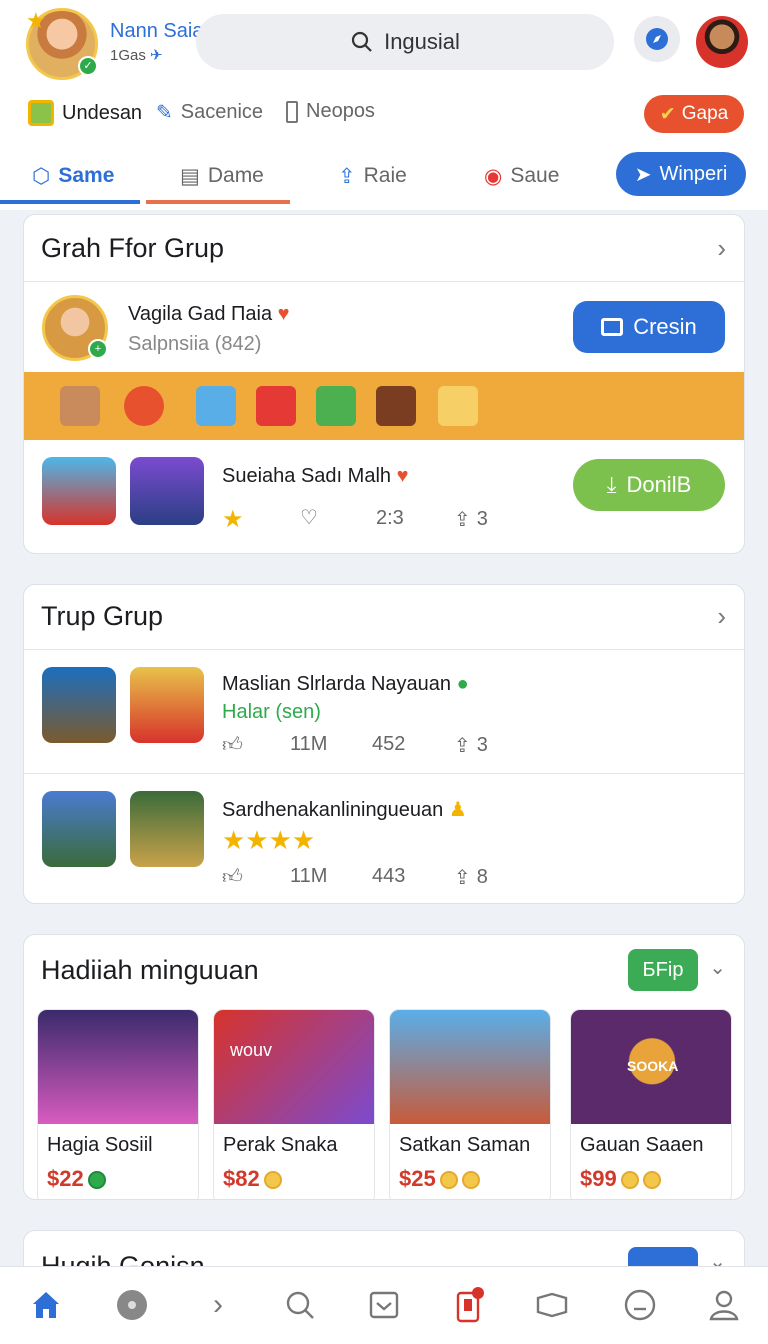  What do you see at coordinates (70, 202) in the screenshot?
I see `tab-active-underline` at bounding box center [70, 202].